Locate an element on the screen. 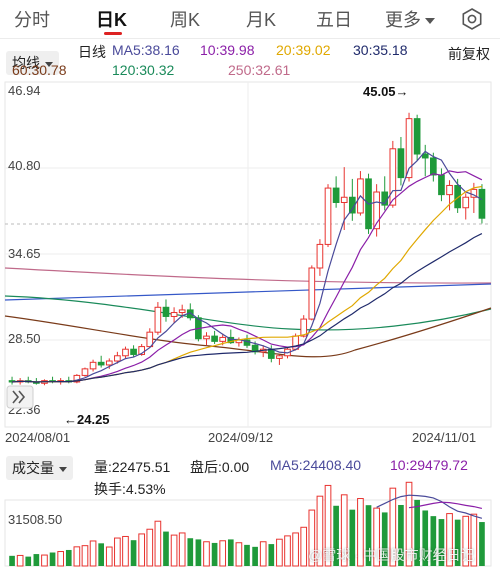  watermark-text: @雪球 · 中国股市财经日记 is located at coordinates (391, 555).